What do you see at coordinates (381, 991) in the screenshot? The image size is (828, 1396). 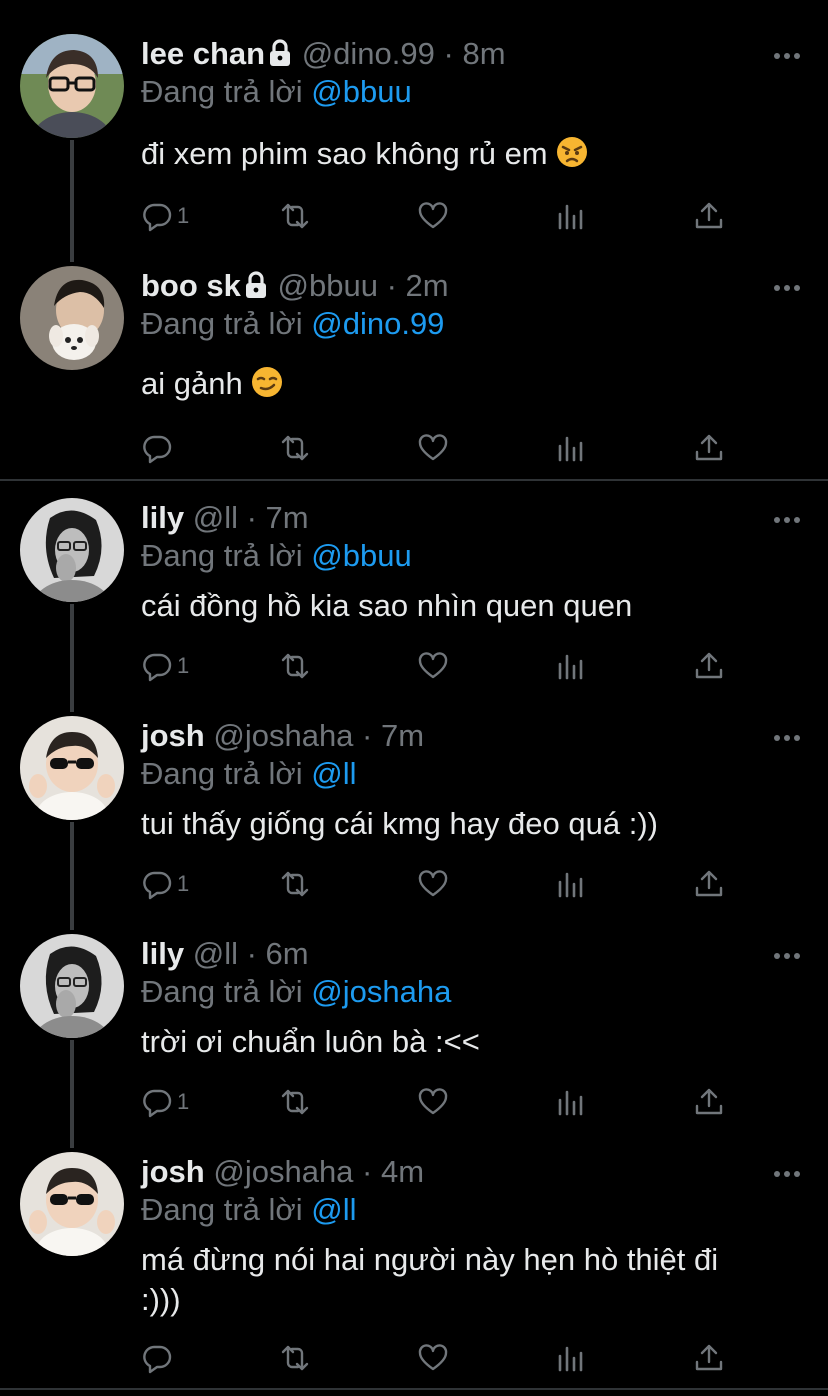 I see `mention-link: @joshaha` at bounding box center [381, 991].